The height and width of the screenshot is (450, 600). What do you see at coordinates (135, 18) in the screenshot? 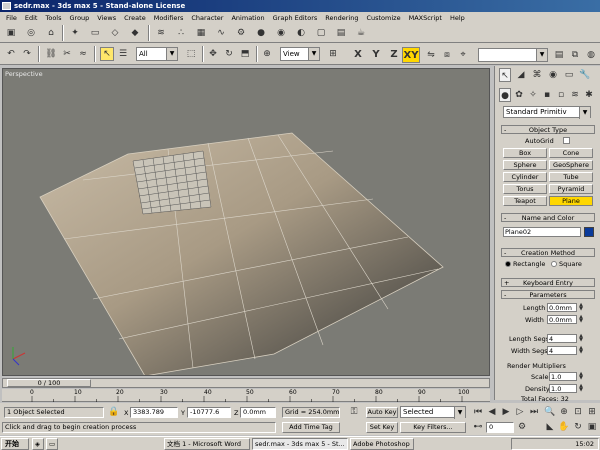
I see `menu-create: Create` at bounding box center [135, 18].